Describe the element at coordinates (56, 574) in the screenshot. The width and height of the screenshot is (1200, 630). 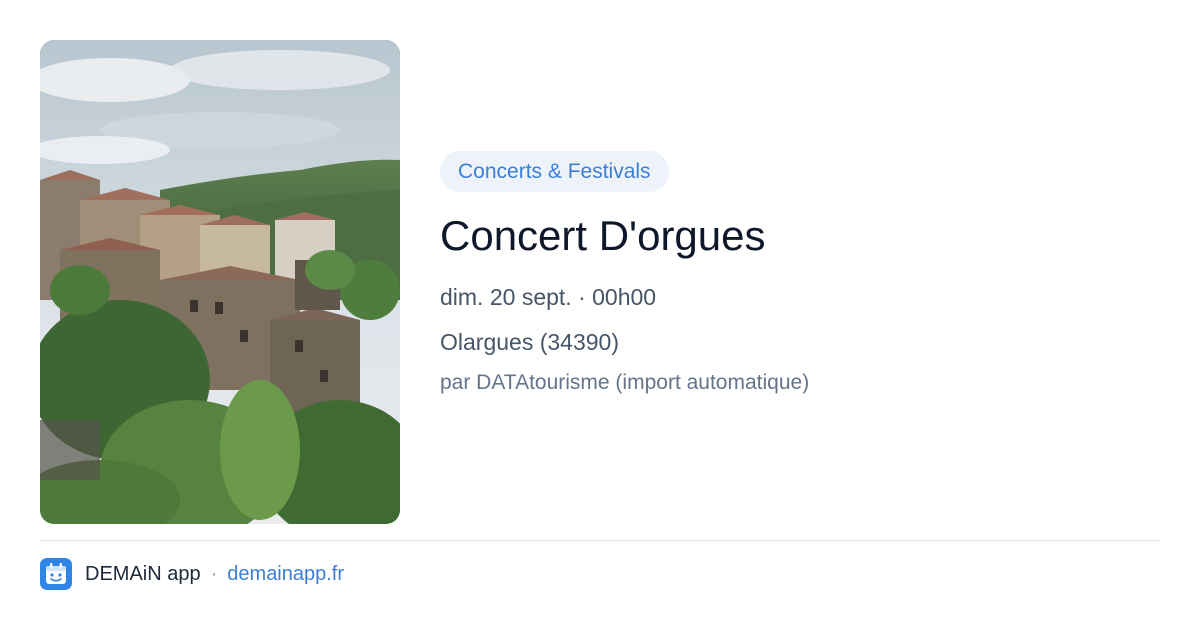
I see `demain-app-logo-icon` at that location.